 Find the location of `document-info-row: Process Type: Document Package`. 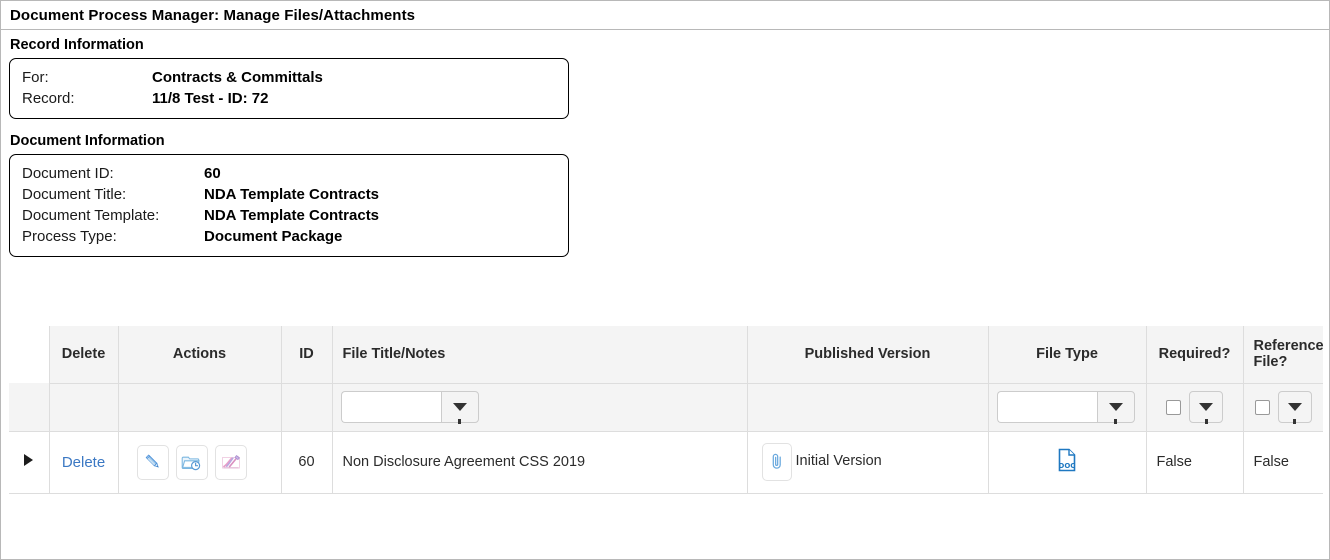

document-info-row: Process Type: Document Package is located at coordinates (289, 236).